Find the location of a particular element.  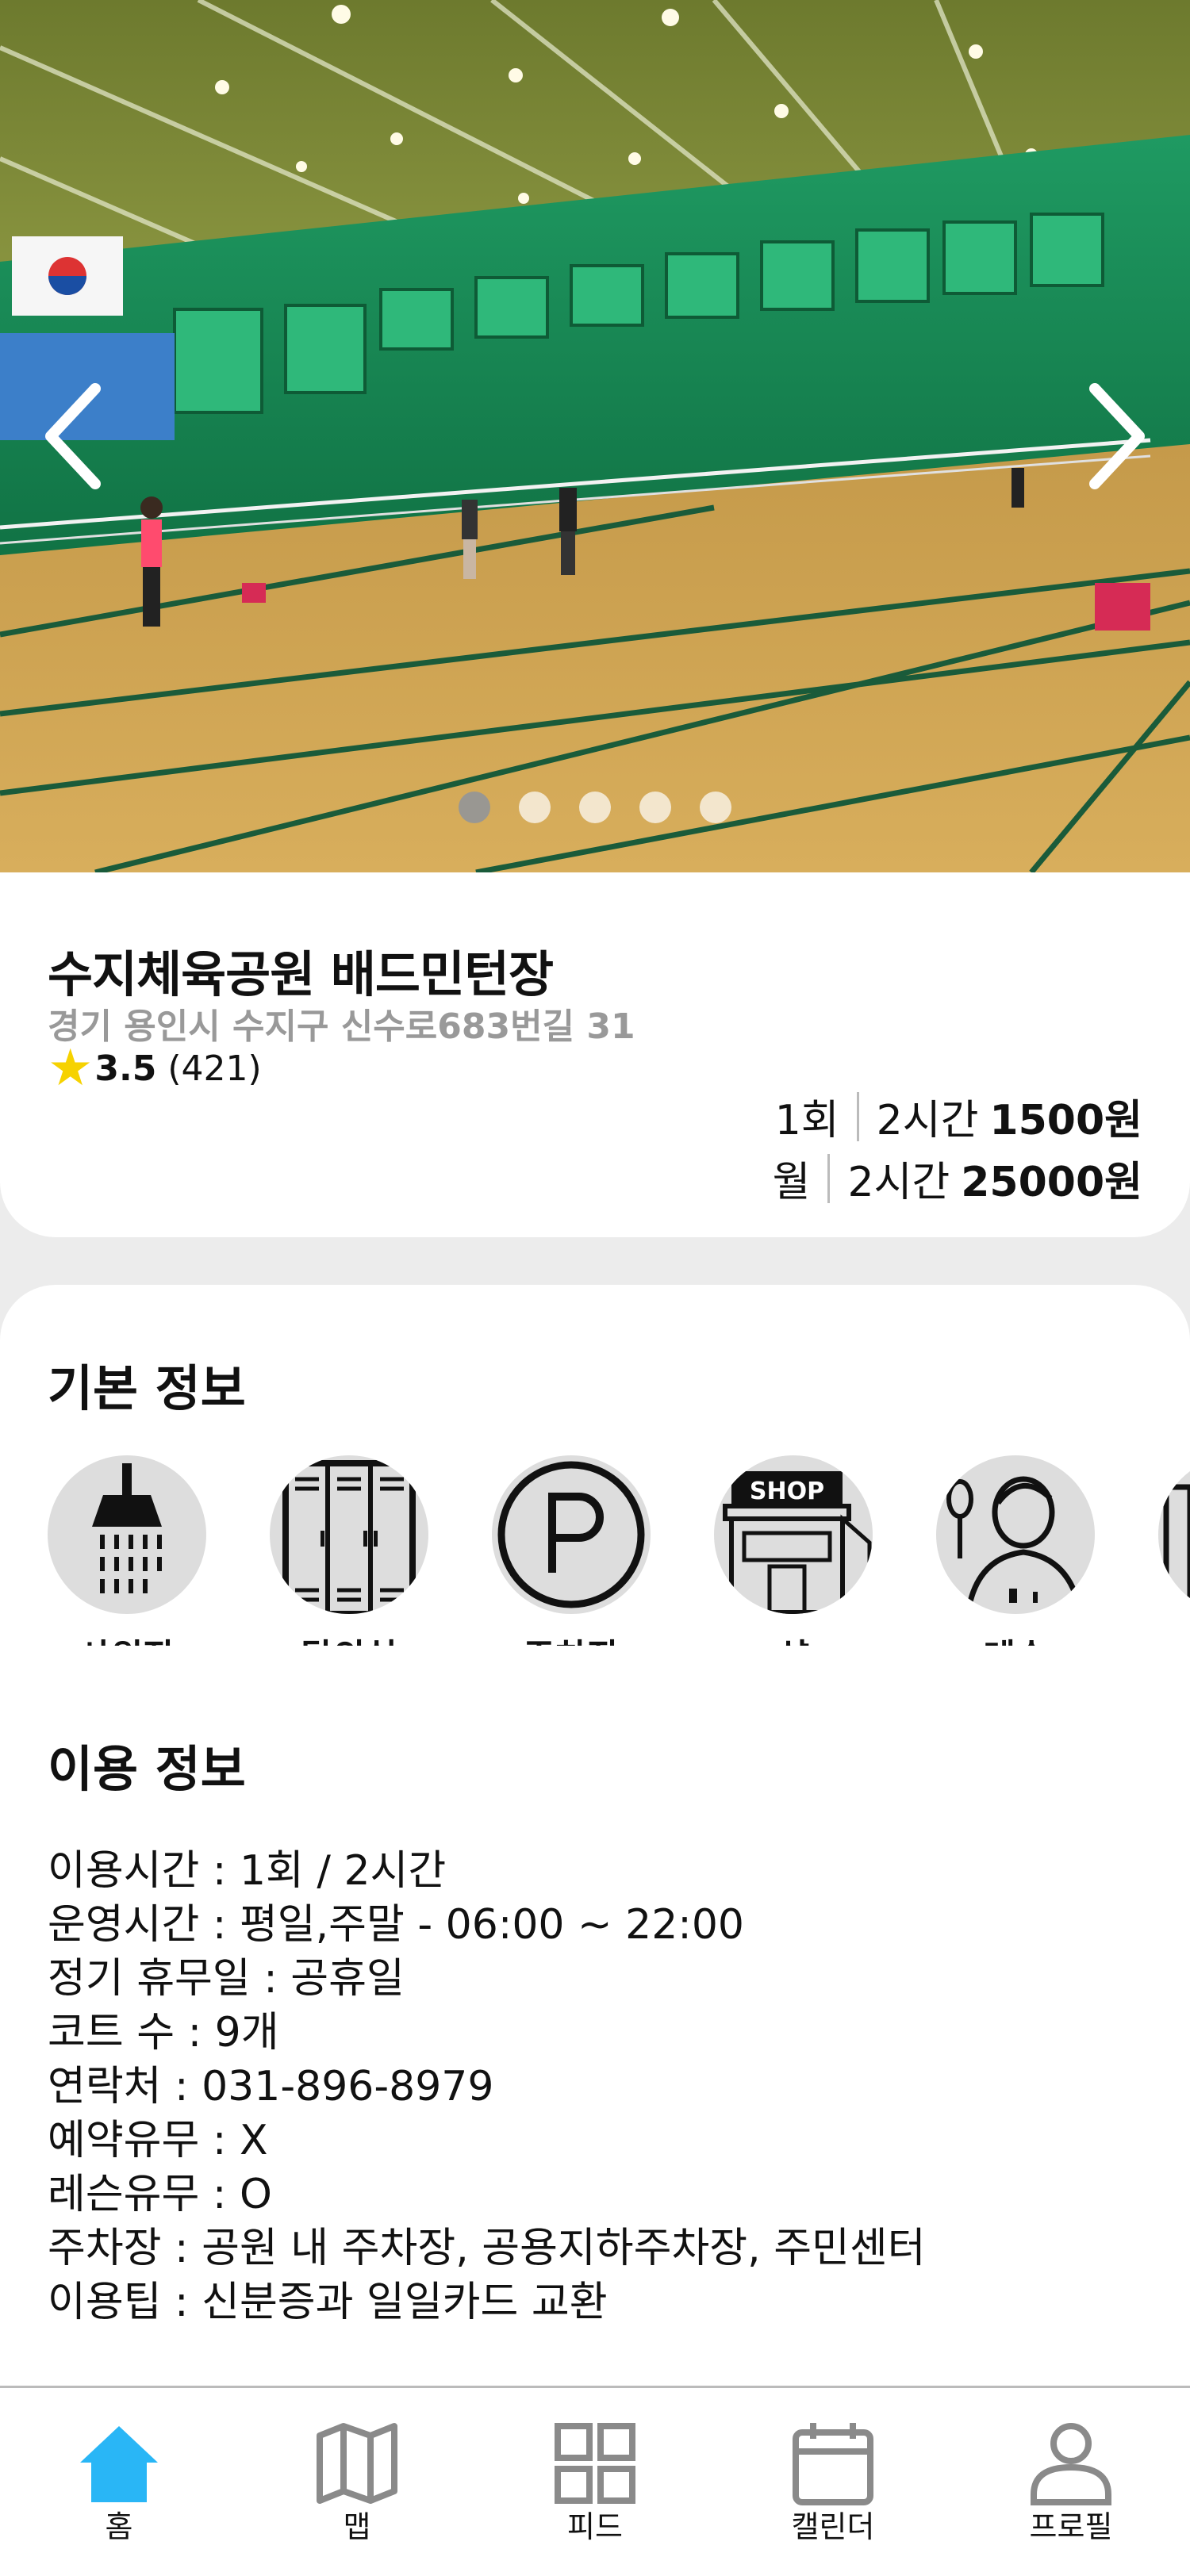

locker-icon is located at coordinates (349, 1537).